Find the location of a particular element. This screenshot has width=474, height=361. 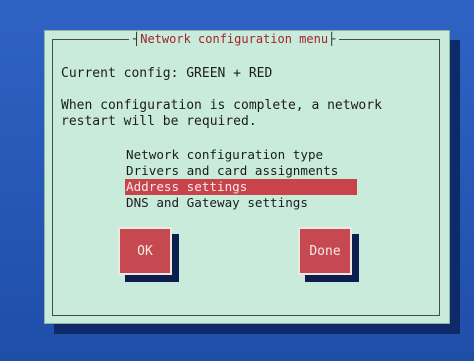

ok-button-label: OK is located at coordinates (145, 251).